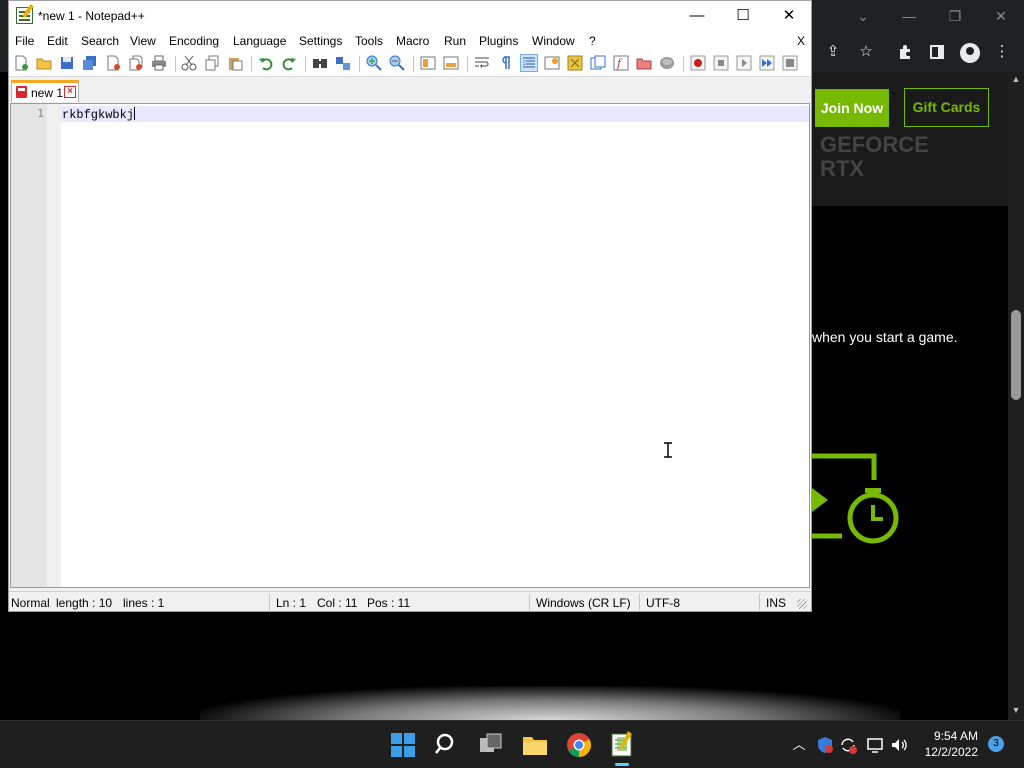 The width and height of the screenshot is (1024, 768). I want to click on tab-label: new 1, so click(47, 93).